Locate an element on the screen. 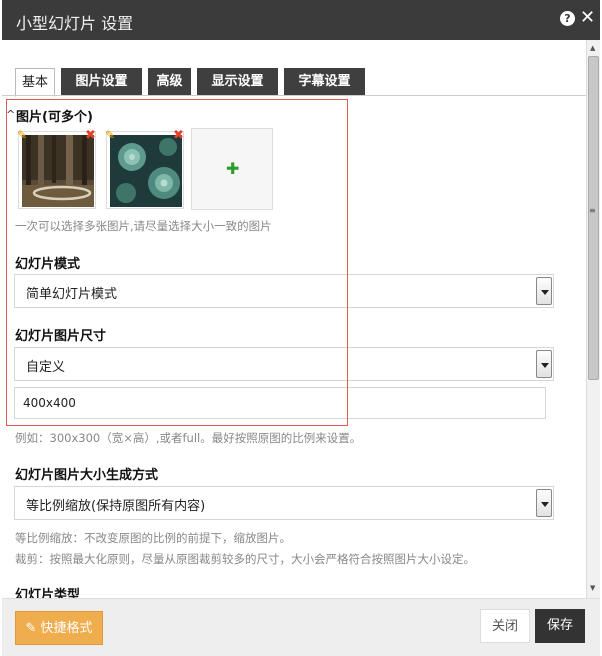  scrollbar: ▲ ≡ ▼ is located at coordinates (593, 319).